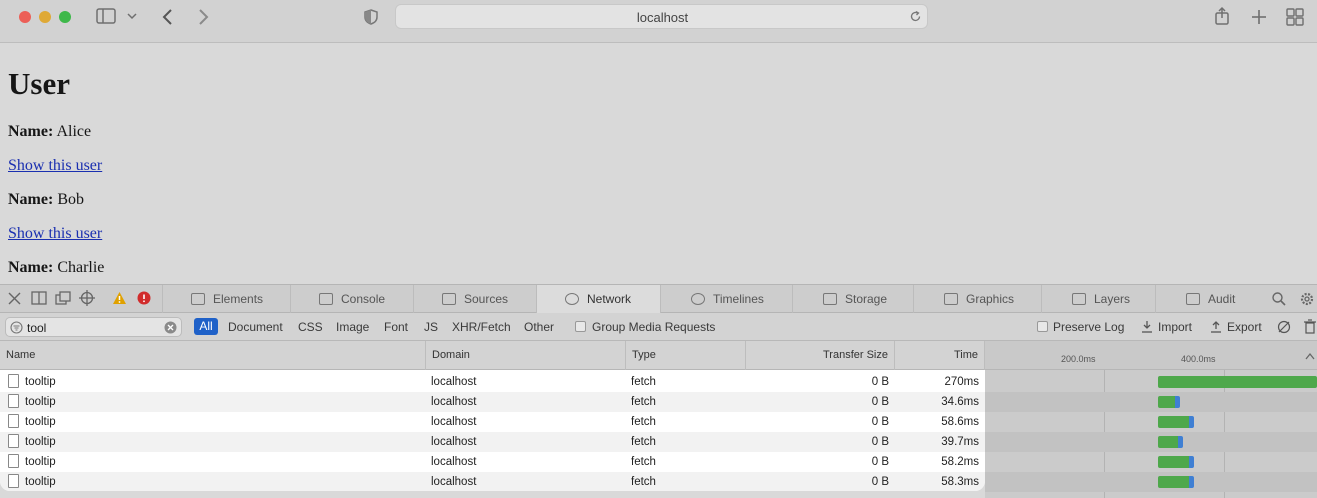 The image size is (1317, 498). What do you see at coordinates (1259, 17) in the screenshot?
I see `new-tab-icon` at bounding box center [1259, 17].